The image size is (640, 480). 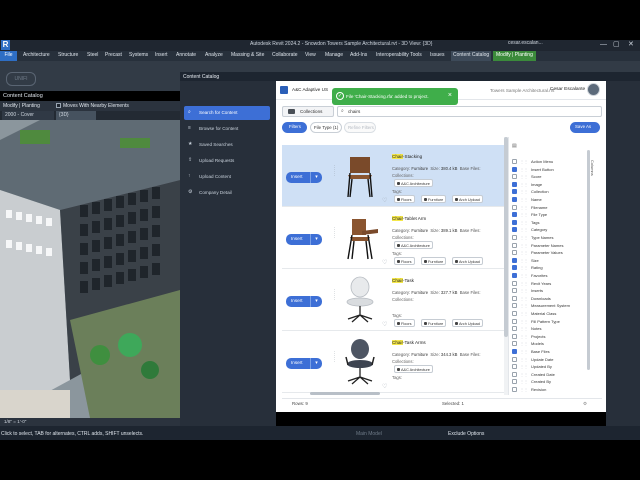 I want to click on tab-interoperability: Interoperability Tools, so click(x=399, y=55).